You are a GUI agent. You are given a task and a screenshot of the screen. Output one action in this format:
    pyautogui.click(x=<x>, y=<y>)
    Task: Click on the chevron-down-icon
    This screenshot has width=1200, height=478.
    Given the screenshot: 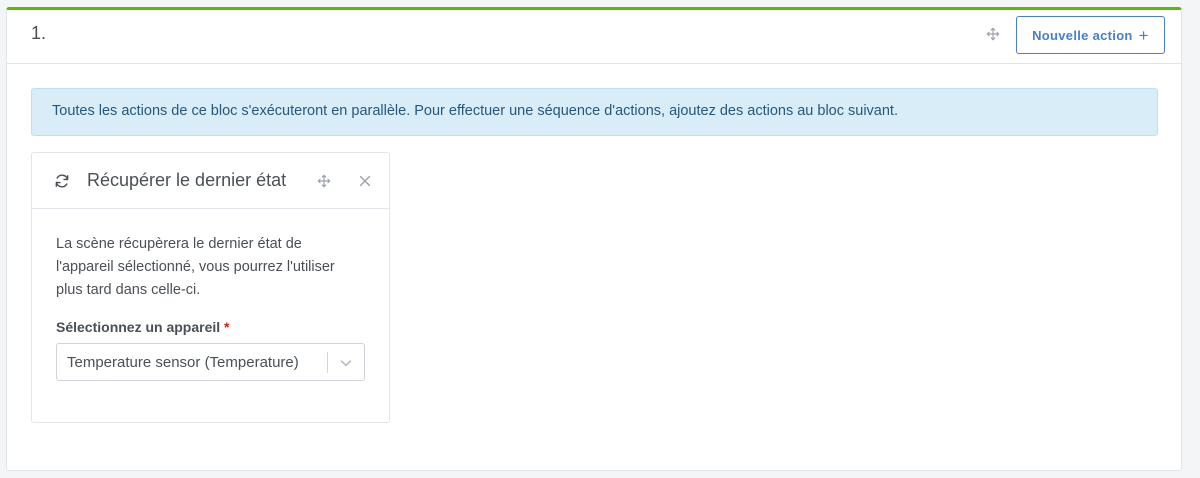 What is the action you would take?
    pyautogui.click(x=346, y=363)
    